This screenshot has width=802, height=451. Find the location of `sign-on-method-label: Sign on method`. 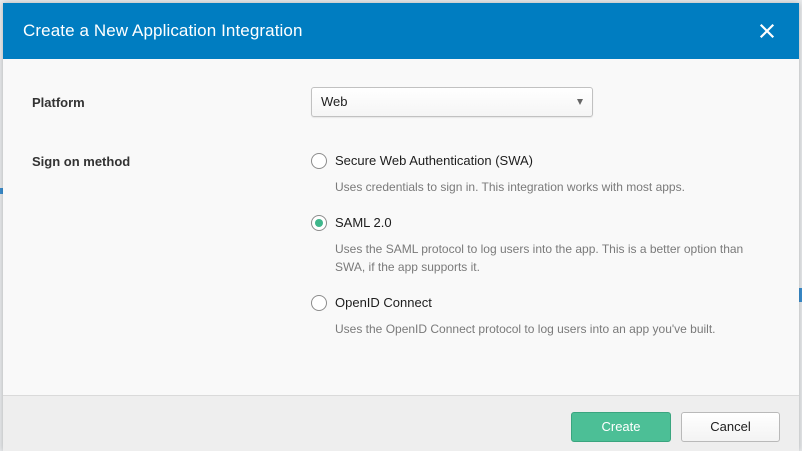

sign-on-method-label: Sign on method is located at coordinates (81, 161).